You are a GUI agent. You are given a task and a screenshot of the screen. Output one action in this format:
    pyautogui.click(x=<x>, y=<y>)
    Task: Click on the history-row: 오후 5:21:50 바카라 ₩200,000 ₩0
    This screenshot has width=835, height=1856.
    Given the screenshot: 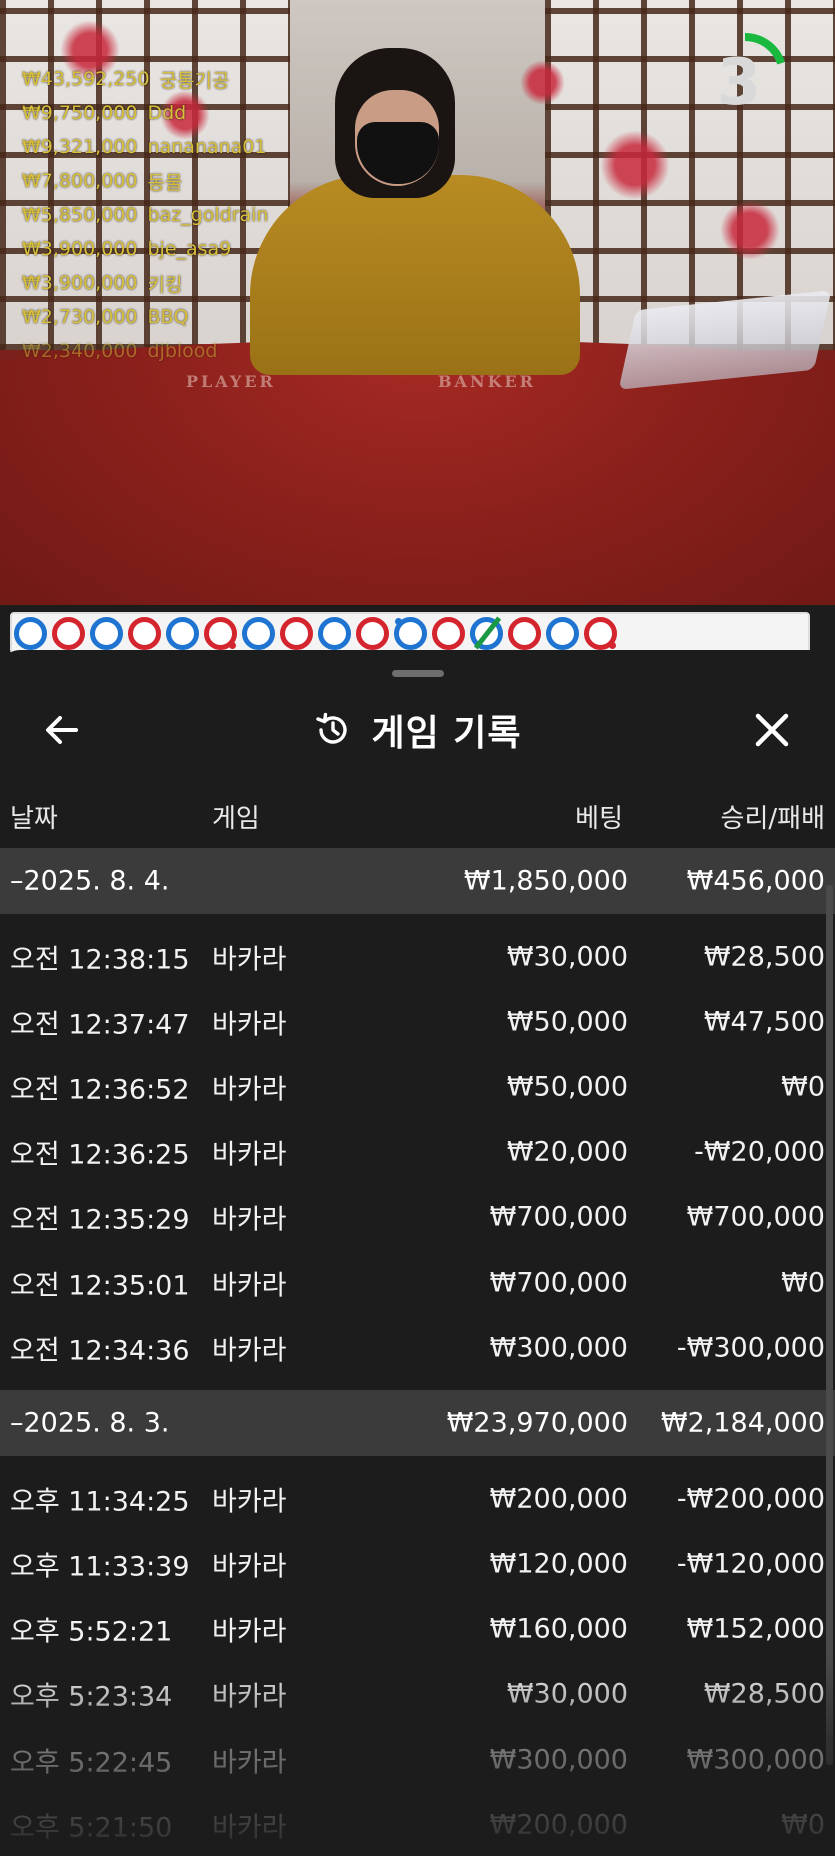 What is the action you would take?
    pyautogui.click(x=417, y=1824)
    